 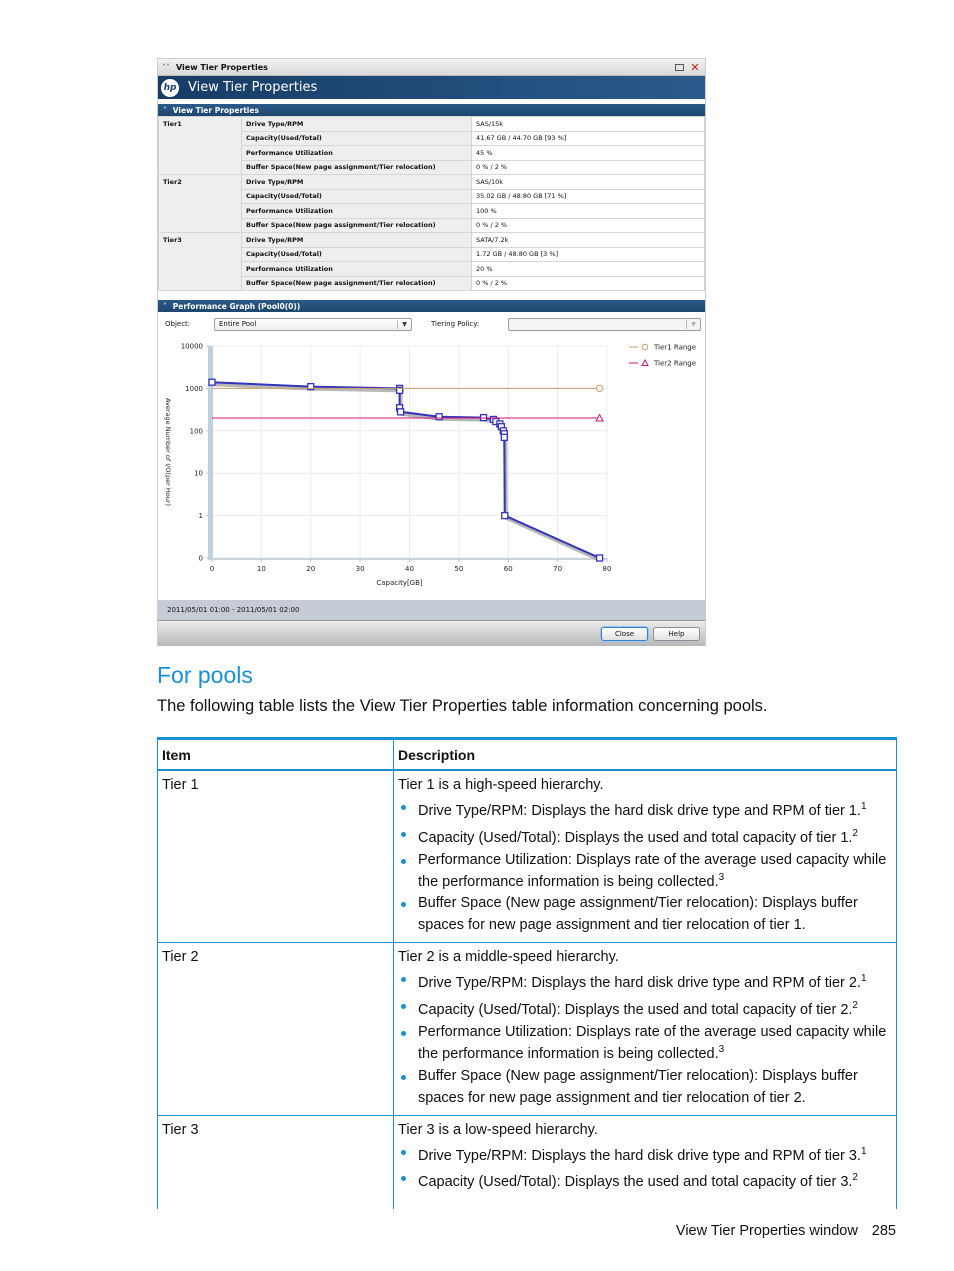 What do you see at coordinates (498, 1129) in the screenshot?
I see `description-intro: Tier 3 is a low-speed hierarchy.` at bounding box center [498, 1129].